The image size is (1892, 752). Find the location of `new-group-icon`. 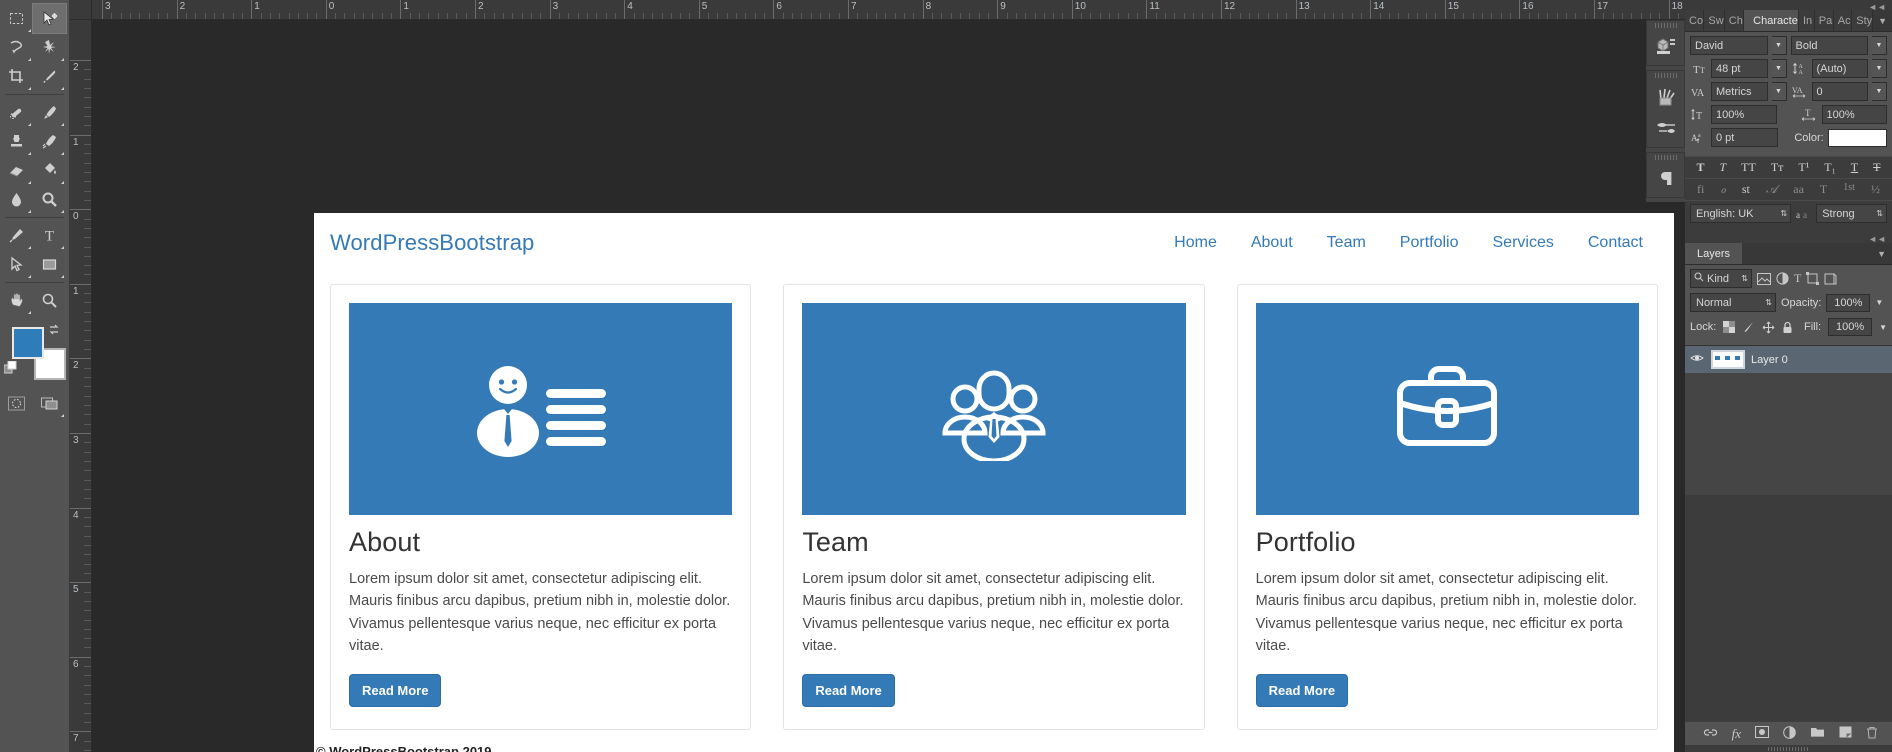

new-group-icon is located at coordinates (1817, 733).